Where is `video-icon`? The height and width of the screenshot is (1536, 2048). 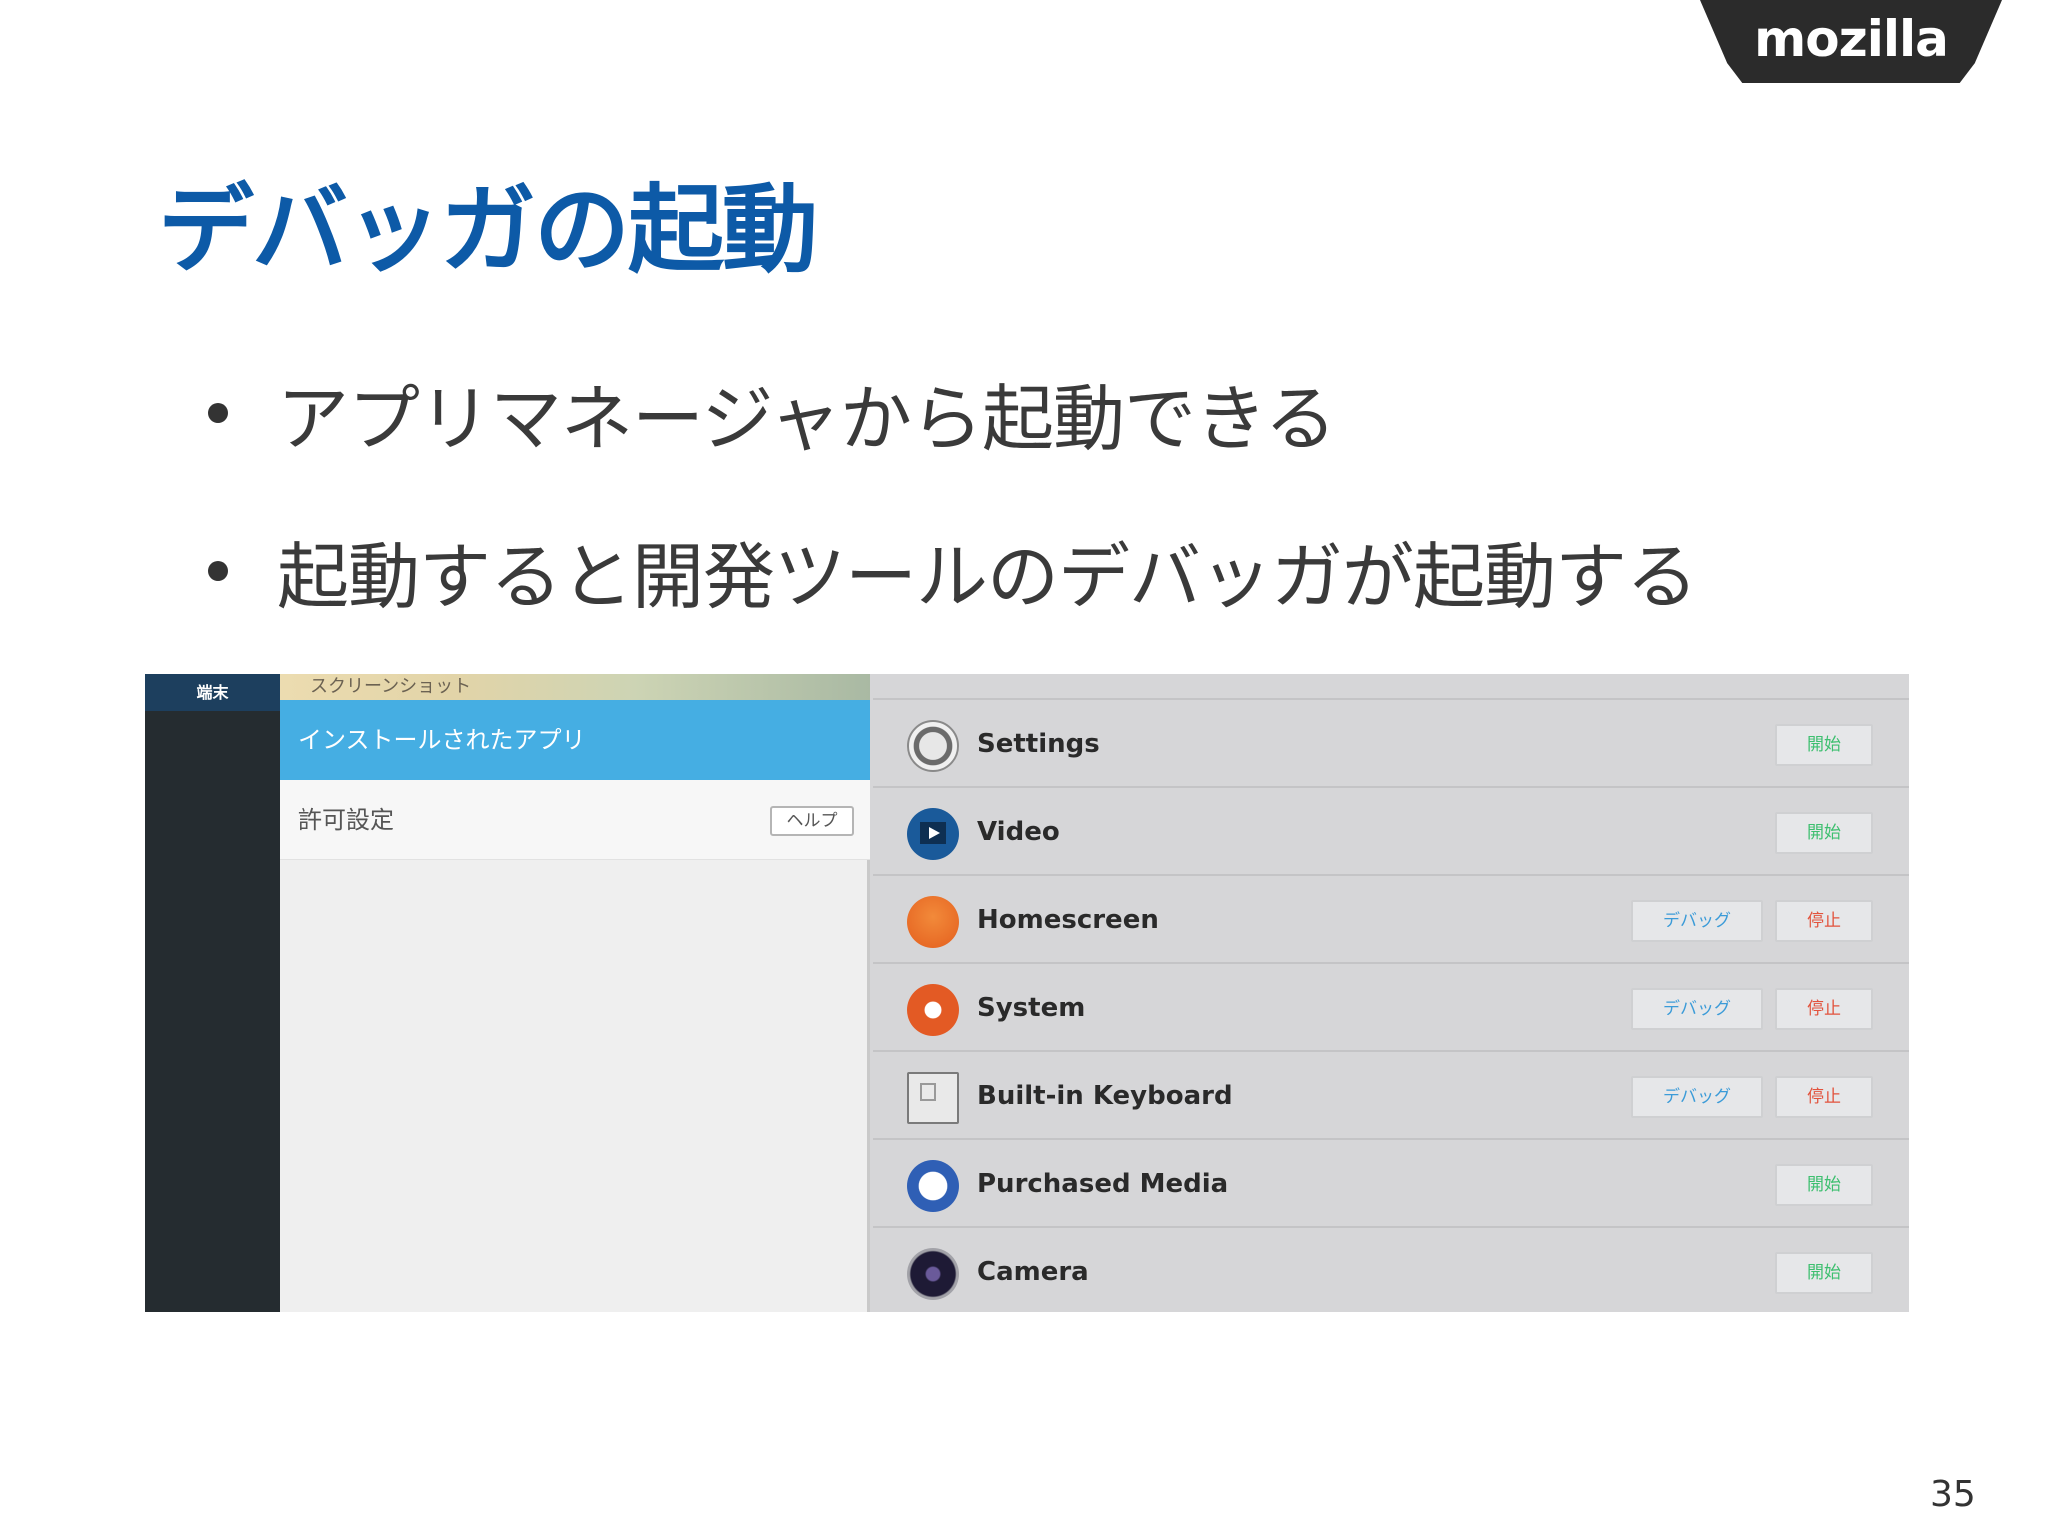
video-icon is located at coordinates (933, 834).